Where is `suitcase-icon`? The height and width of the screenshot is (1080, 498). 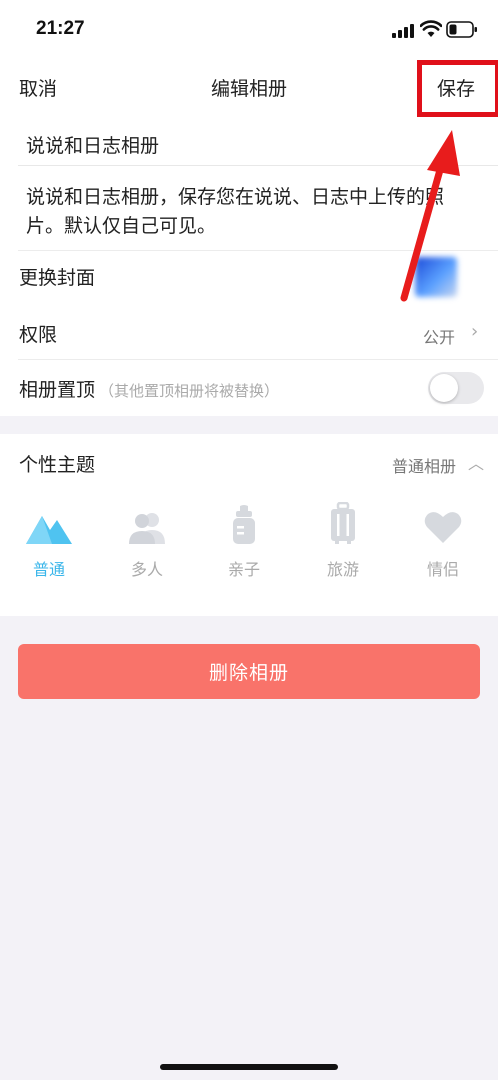 suitcase-icon is located at coordinates (343, 523).